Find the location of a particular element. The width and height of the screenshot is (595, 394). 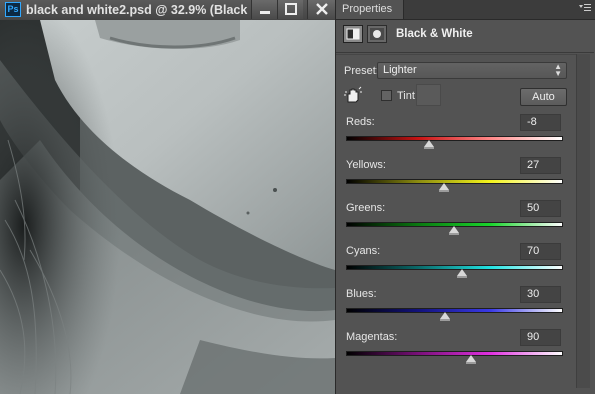

minimize-icon is located at coordinates (265, 12).